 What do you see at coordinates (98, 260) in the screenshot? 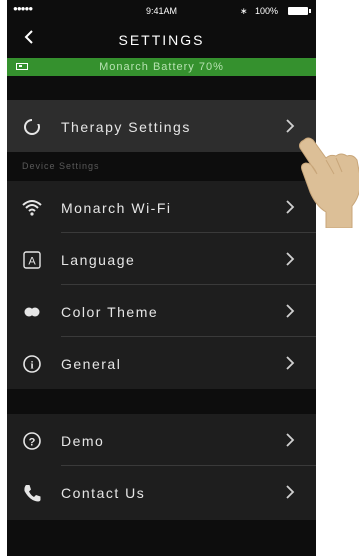
I see `language-label: Language` at bounding box center [98, 260].